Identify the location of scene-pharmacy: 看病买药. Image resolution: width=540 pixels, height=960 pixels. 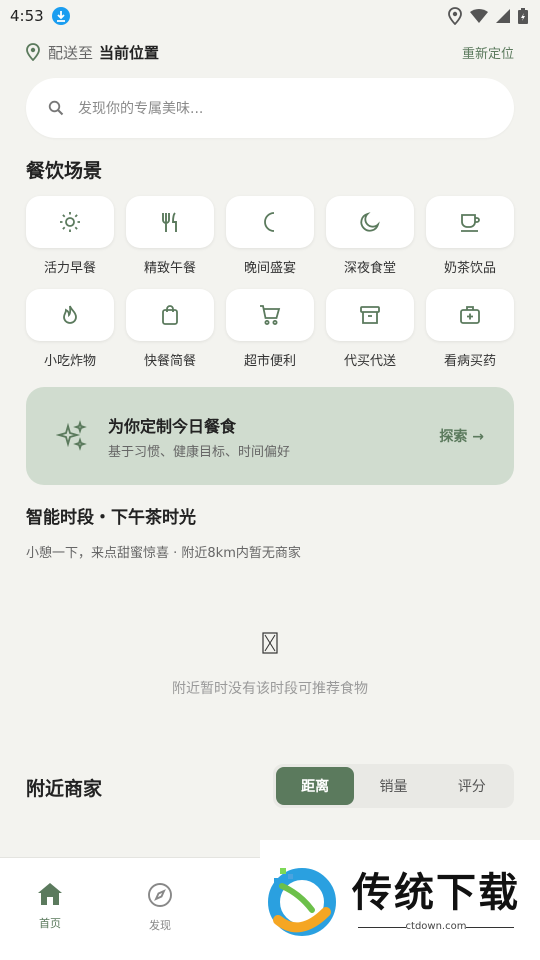
(470, 329).